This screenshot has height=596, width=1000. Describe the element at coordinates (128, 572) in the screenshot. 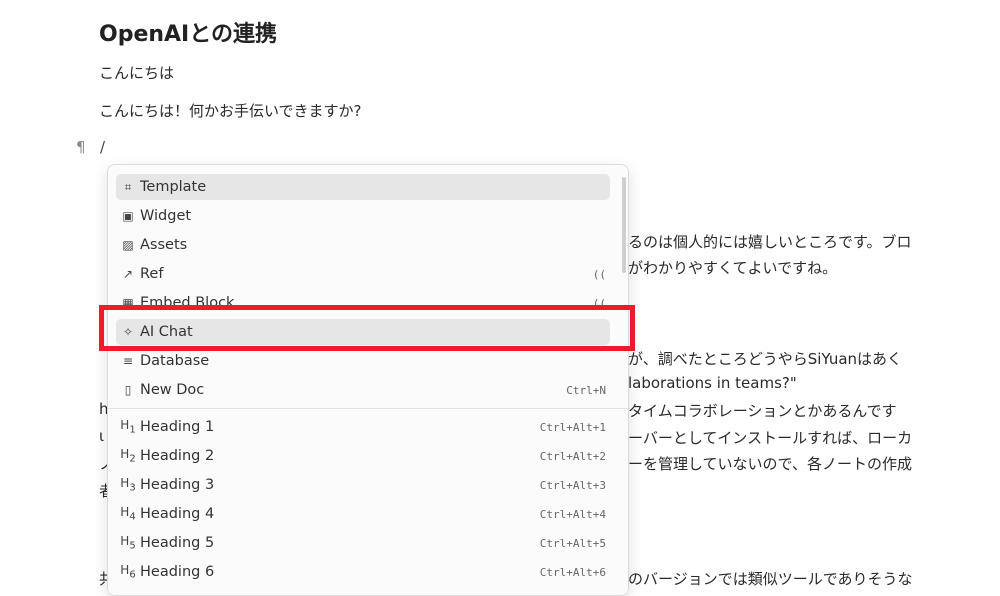

I see `heading-6-icon: H6` at that location.